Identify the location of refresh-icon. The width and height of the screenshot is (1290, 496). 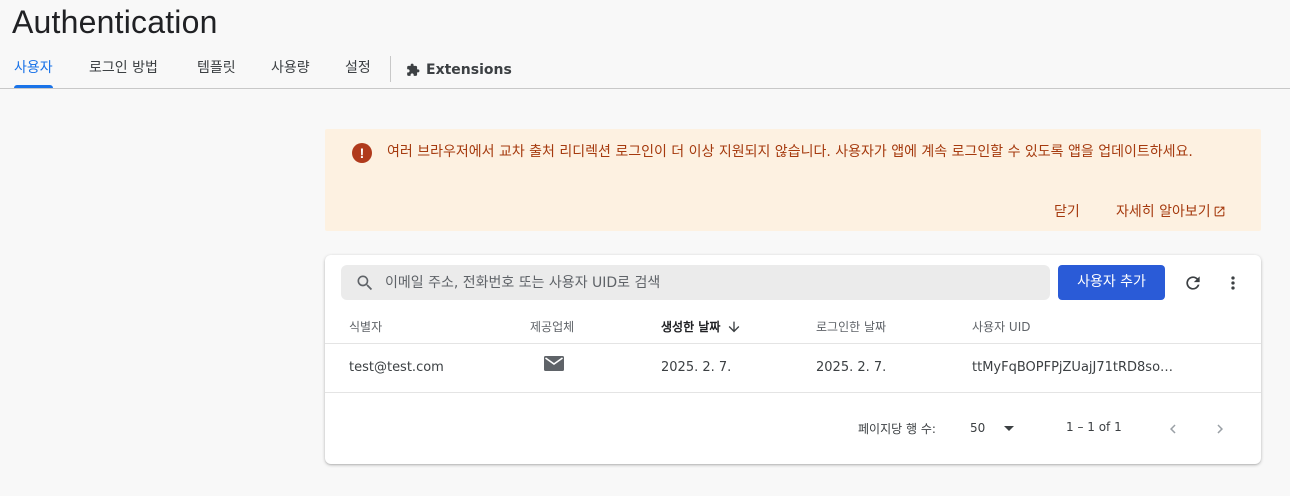
(1193, 283).